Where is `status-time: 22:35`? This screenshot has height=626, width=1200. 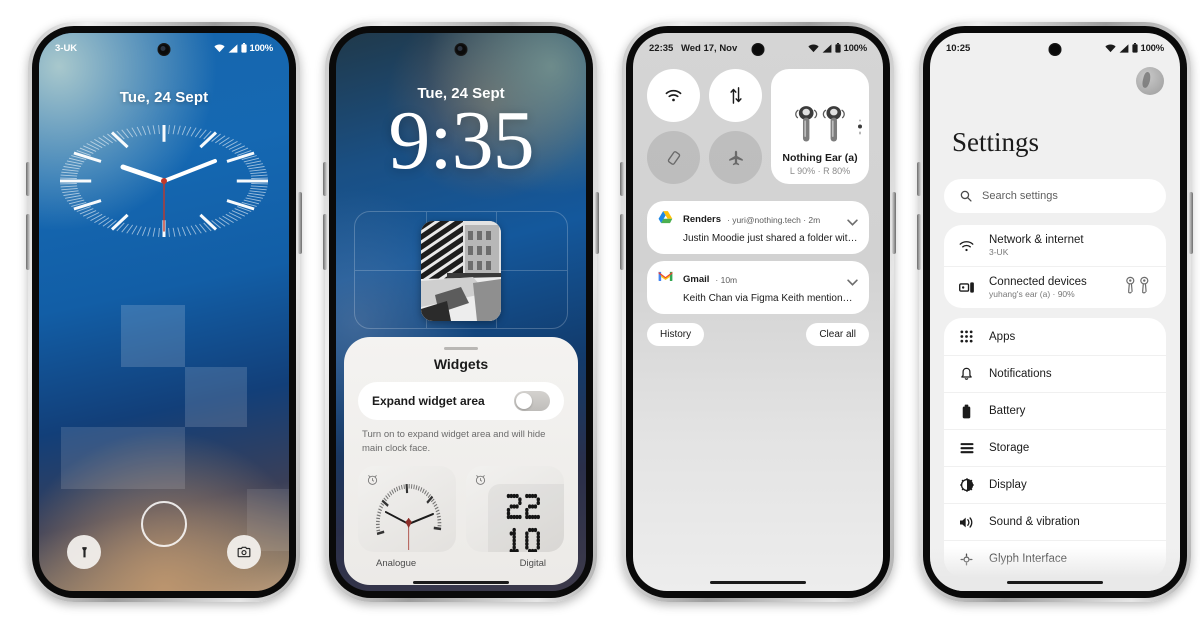
status-time: 22:35 is located at coordinates (661, 48).